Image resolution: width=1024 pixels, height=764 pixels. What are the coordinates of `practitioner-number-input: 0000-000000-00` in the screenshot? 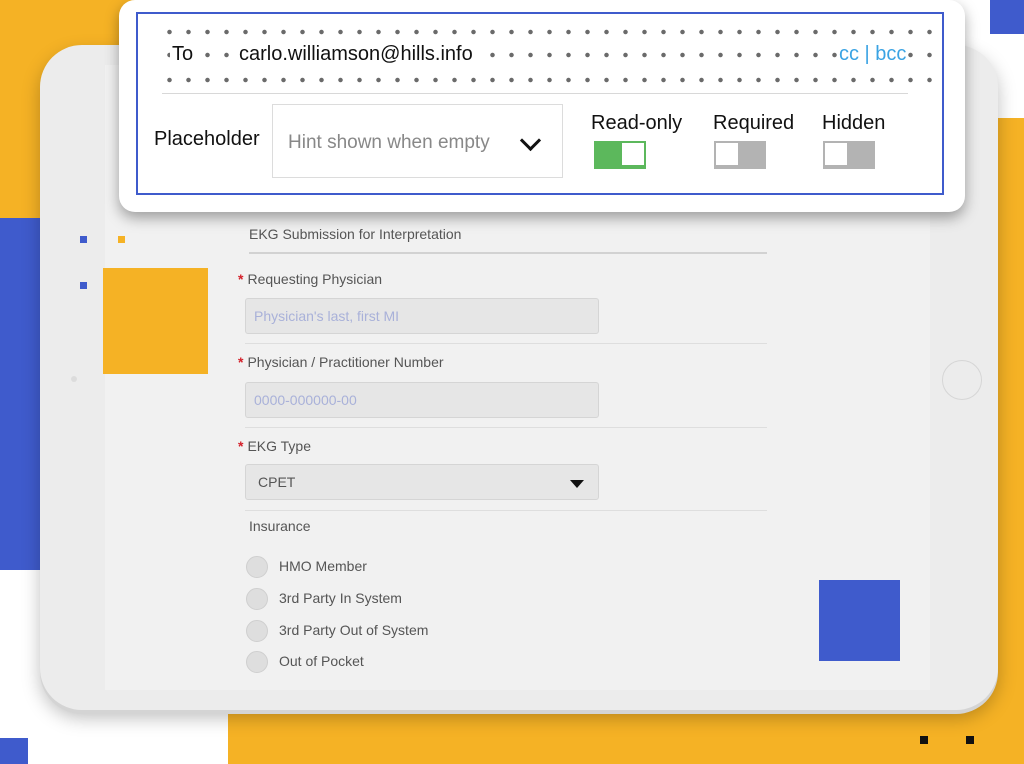 It's located at (422, 400).